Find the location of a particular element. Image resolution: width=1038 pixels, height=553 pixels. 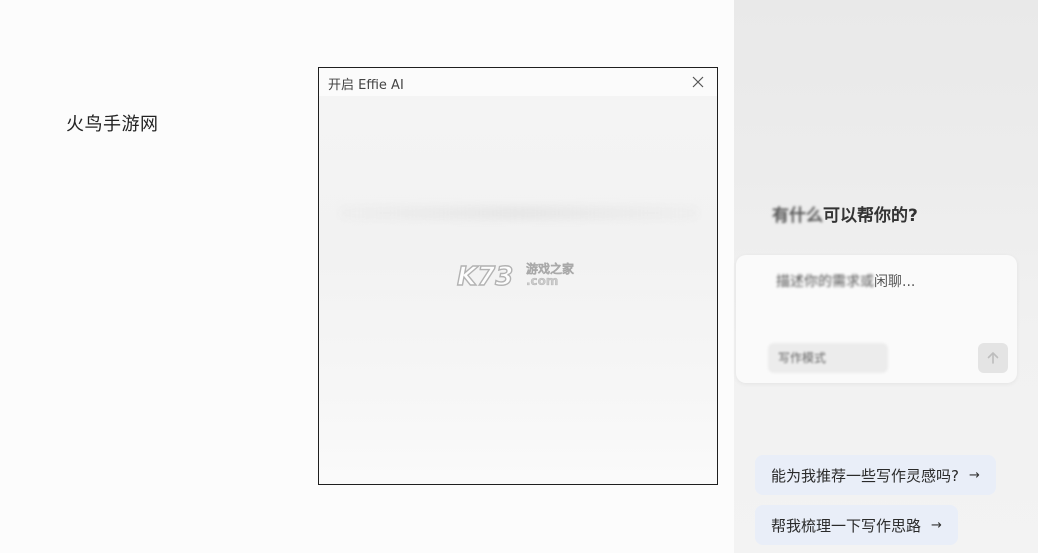

watermark-logo: K73 游戏之家 .com is located at coordinates (514, 275).